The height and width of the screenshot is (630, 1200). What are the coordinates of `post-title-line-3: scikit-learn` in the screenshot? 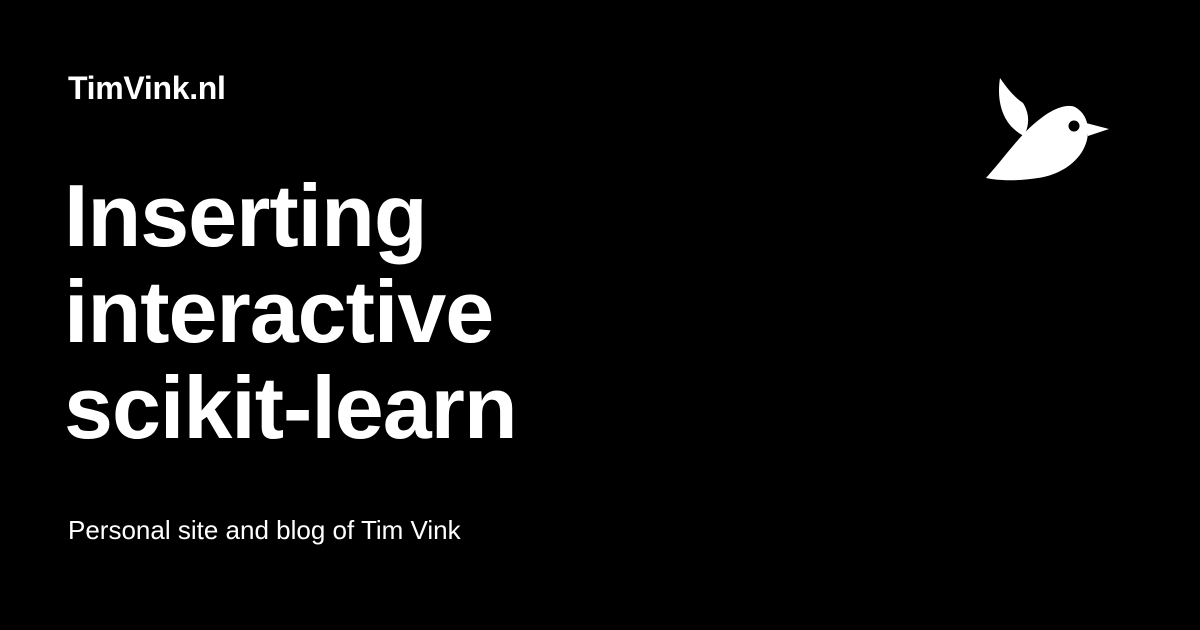 It's located at (291, 407).